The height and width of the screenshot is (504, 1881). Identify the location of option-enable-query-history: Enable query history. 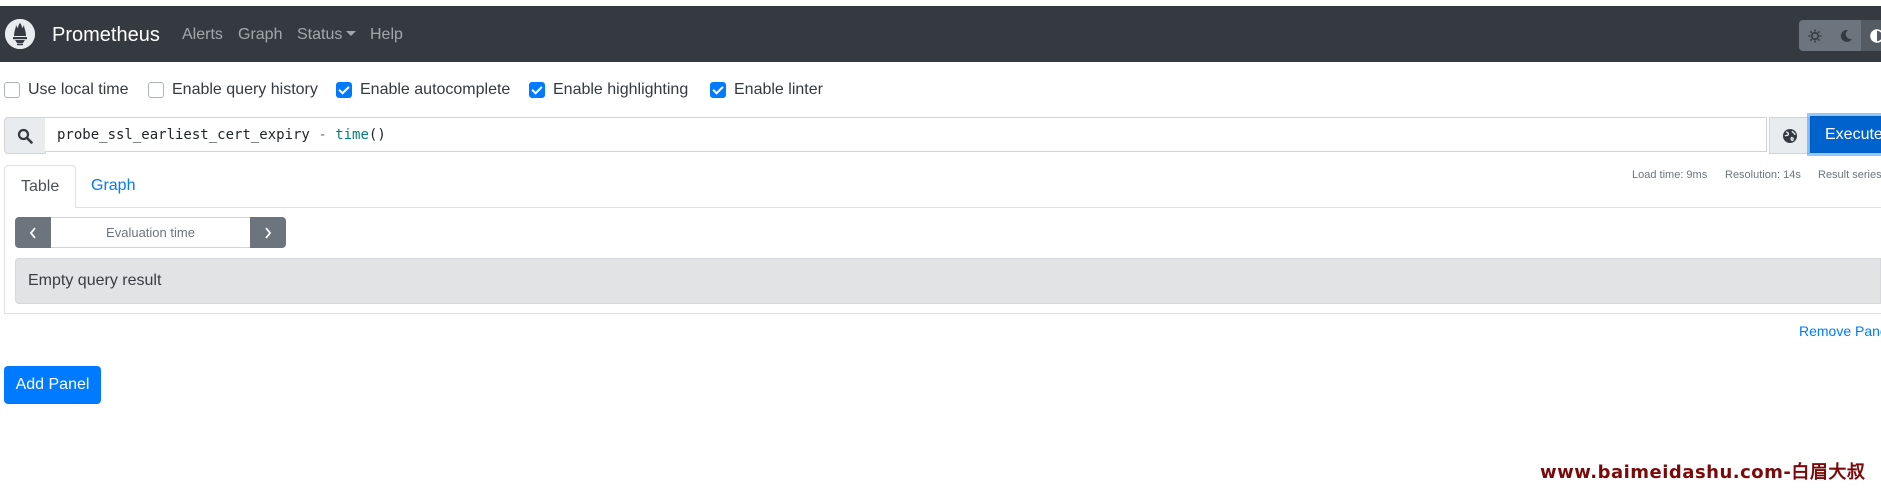
(233, 90).